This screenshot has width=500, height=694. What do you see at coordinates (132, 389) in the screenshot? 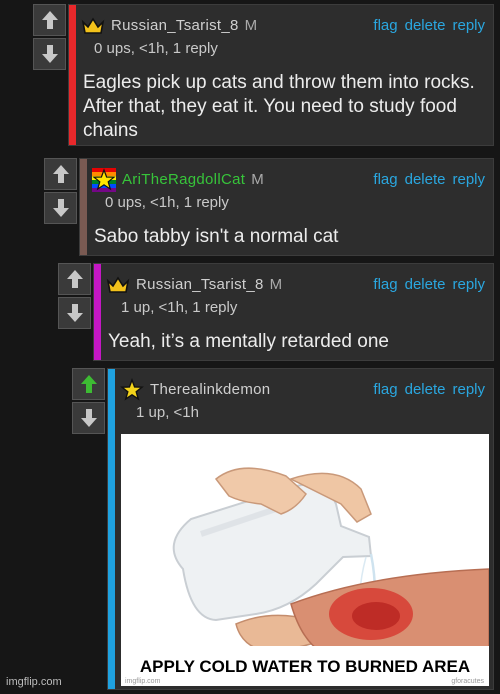
I see `star-icon` at bounding box center [132, 389].